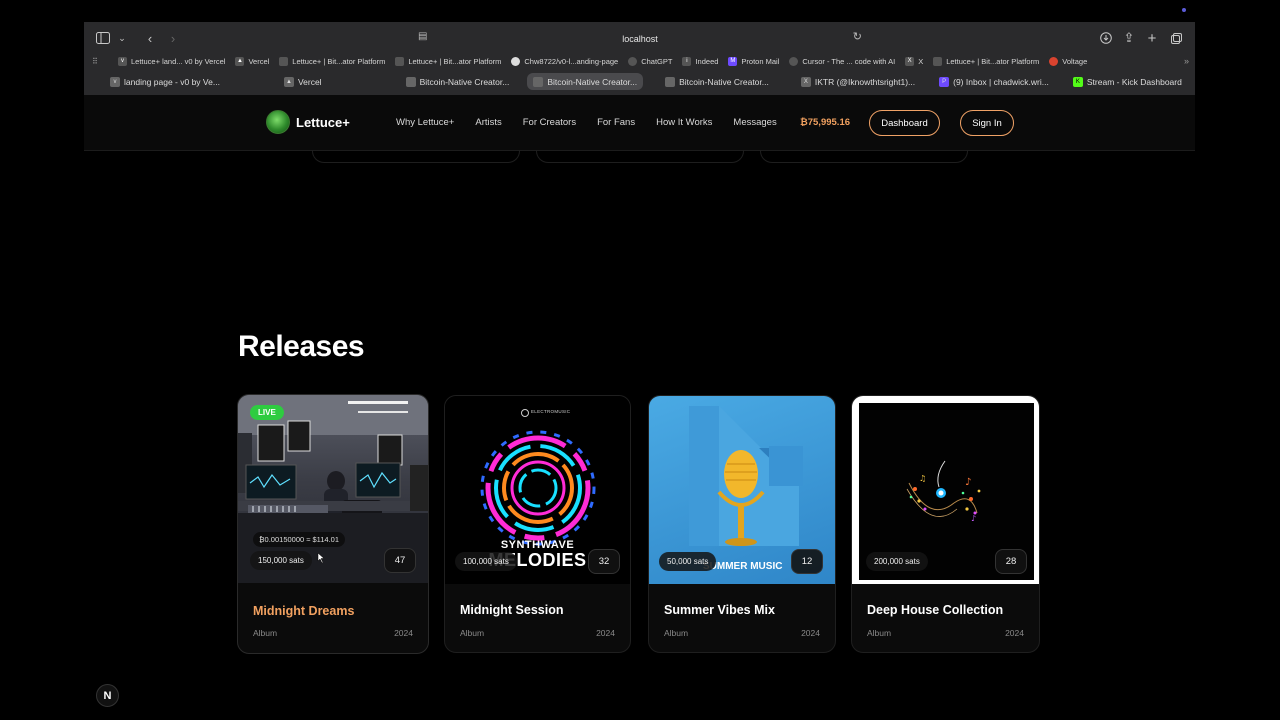 This screenshot has width=1280, height=720. Describe the element at coordinates (1129, 38) in the screenshot. I see `share-icon: ⇪` at that location.